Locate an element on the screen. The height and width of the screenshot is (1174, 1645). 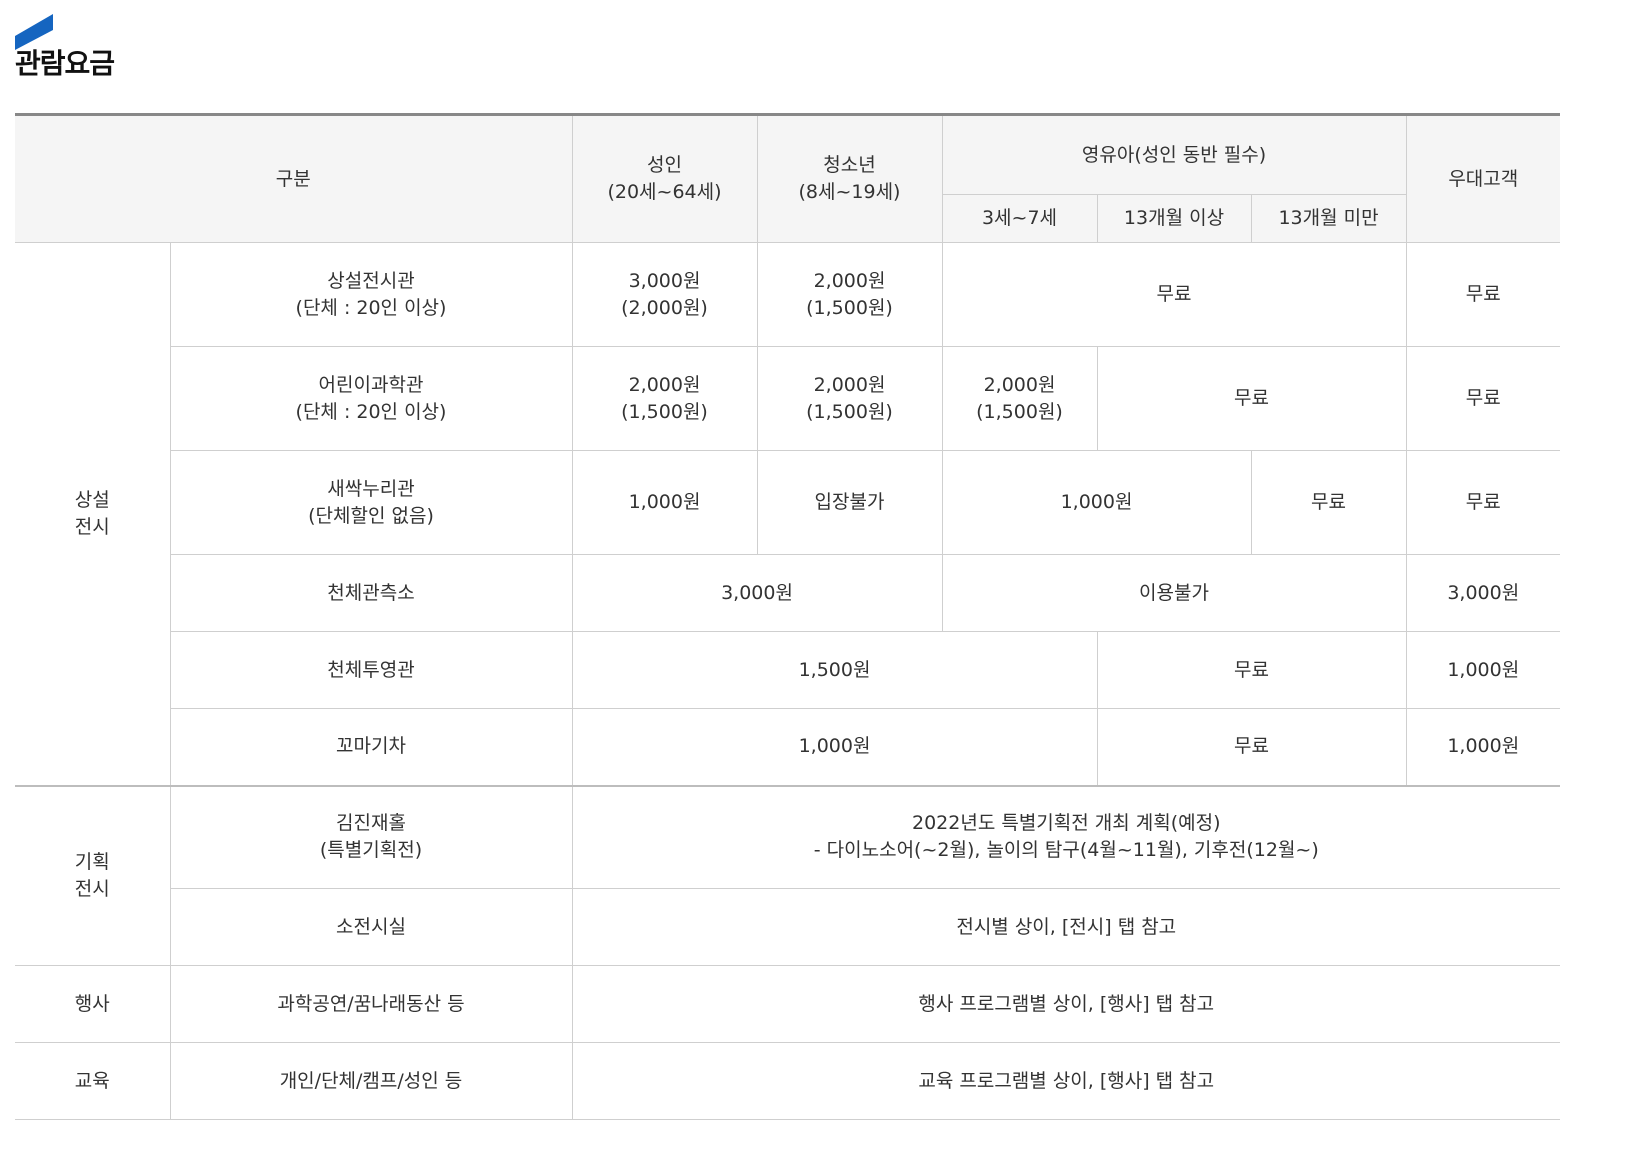
info-education: 교육 프로그램별 상이, [행사] 탭 참고 is located at coordinates (1066, 1081).